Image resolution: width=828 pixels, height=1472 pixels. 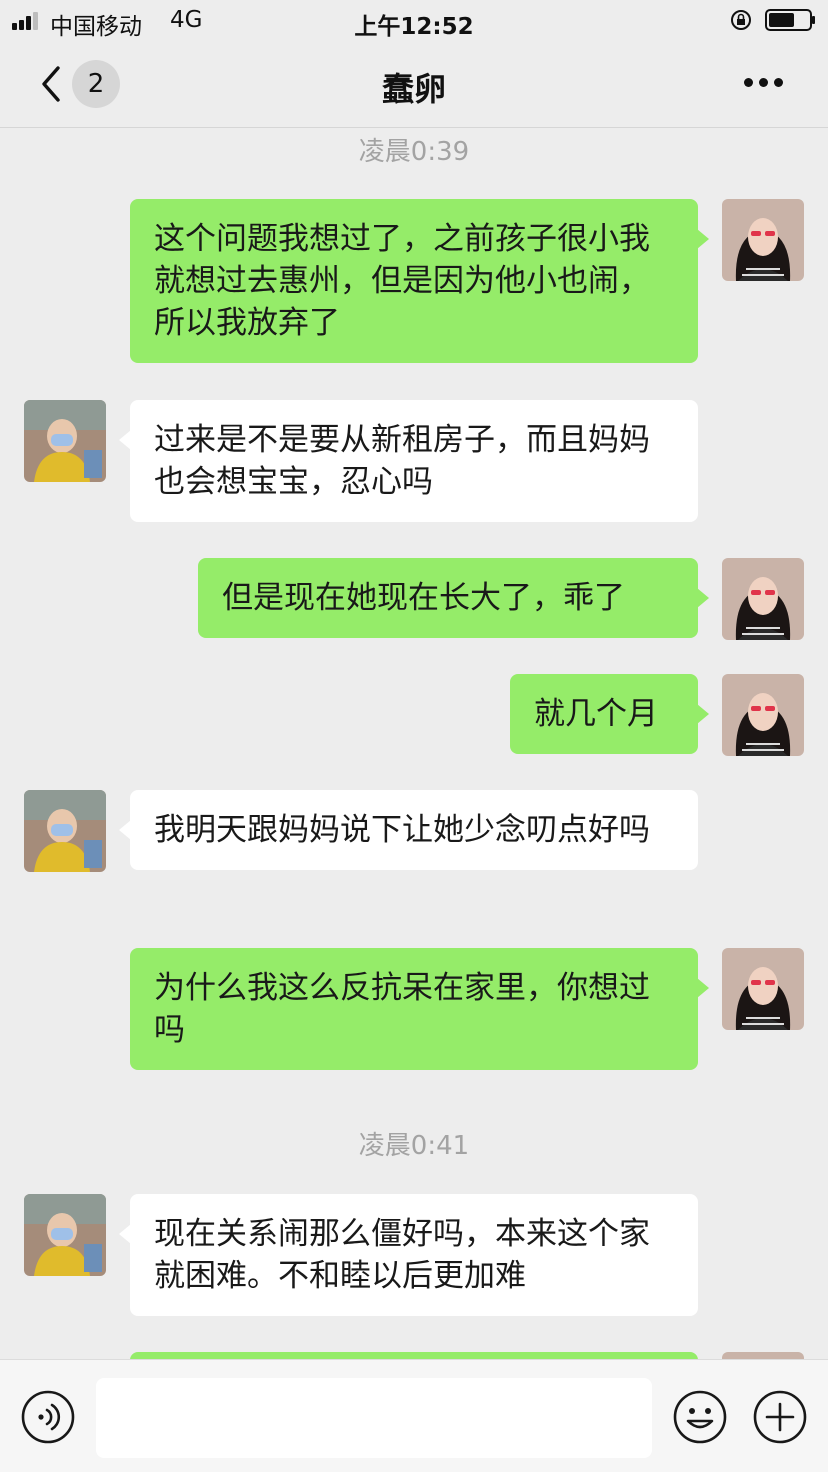 I want to click on outgoing-message-bubble-partial, so click(x=414, y=1355).